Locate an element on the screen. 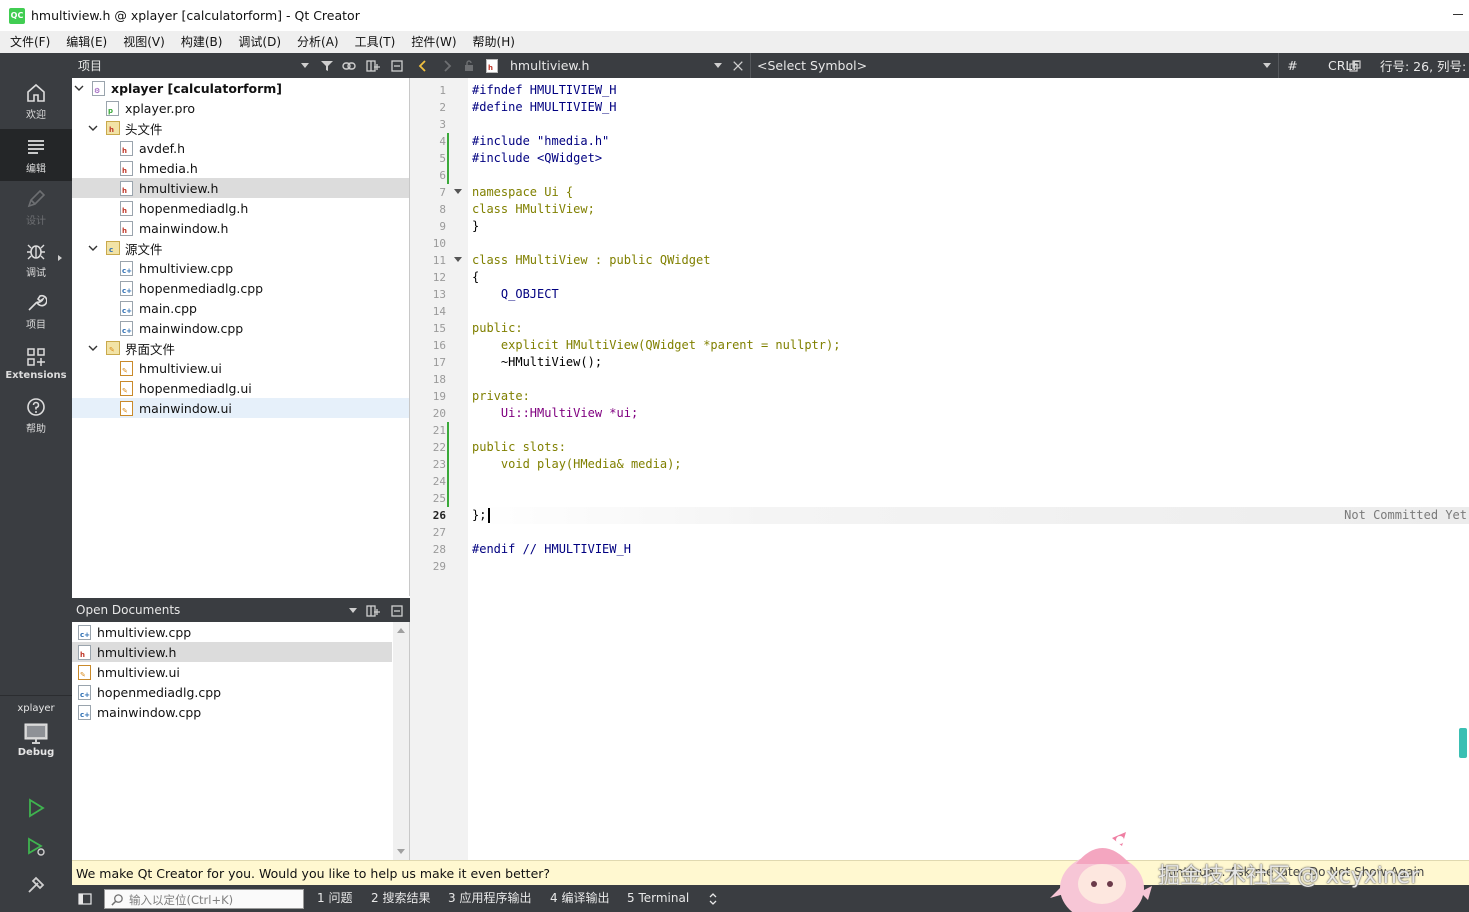  scroll-up-icon is located at coordinates (401, 630).